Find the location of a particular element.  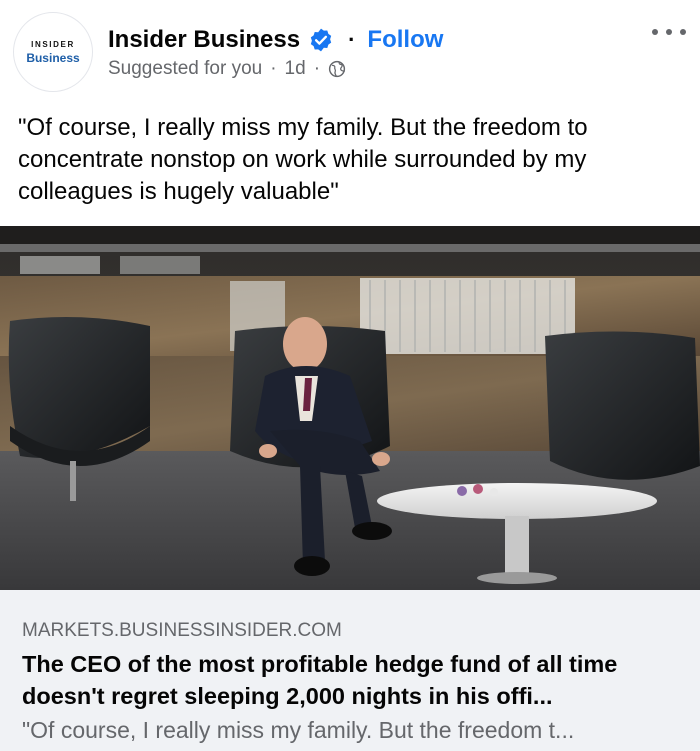

page-avatar: INSIDER Business is located at coordinates (53, 52).